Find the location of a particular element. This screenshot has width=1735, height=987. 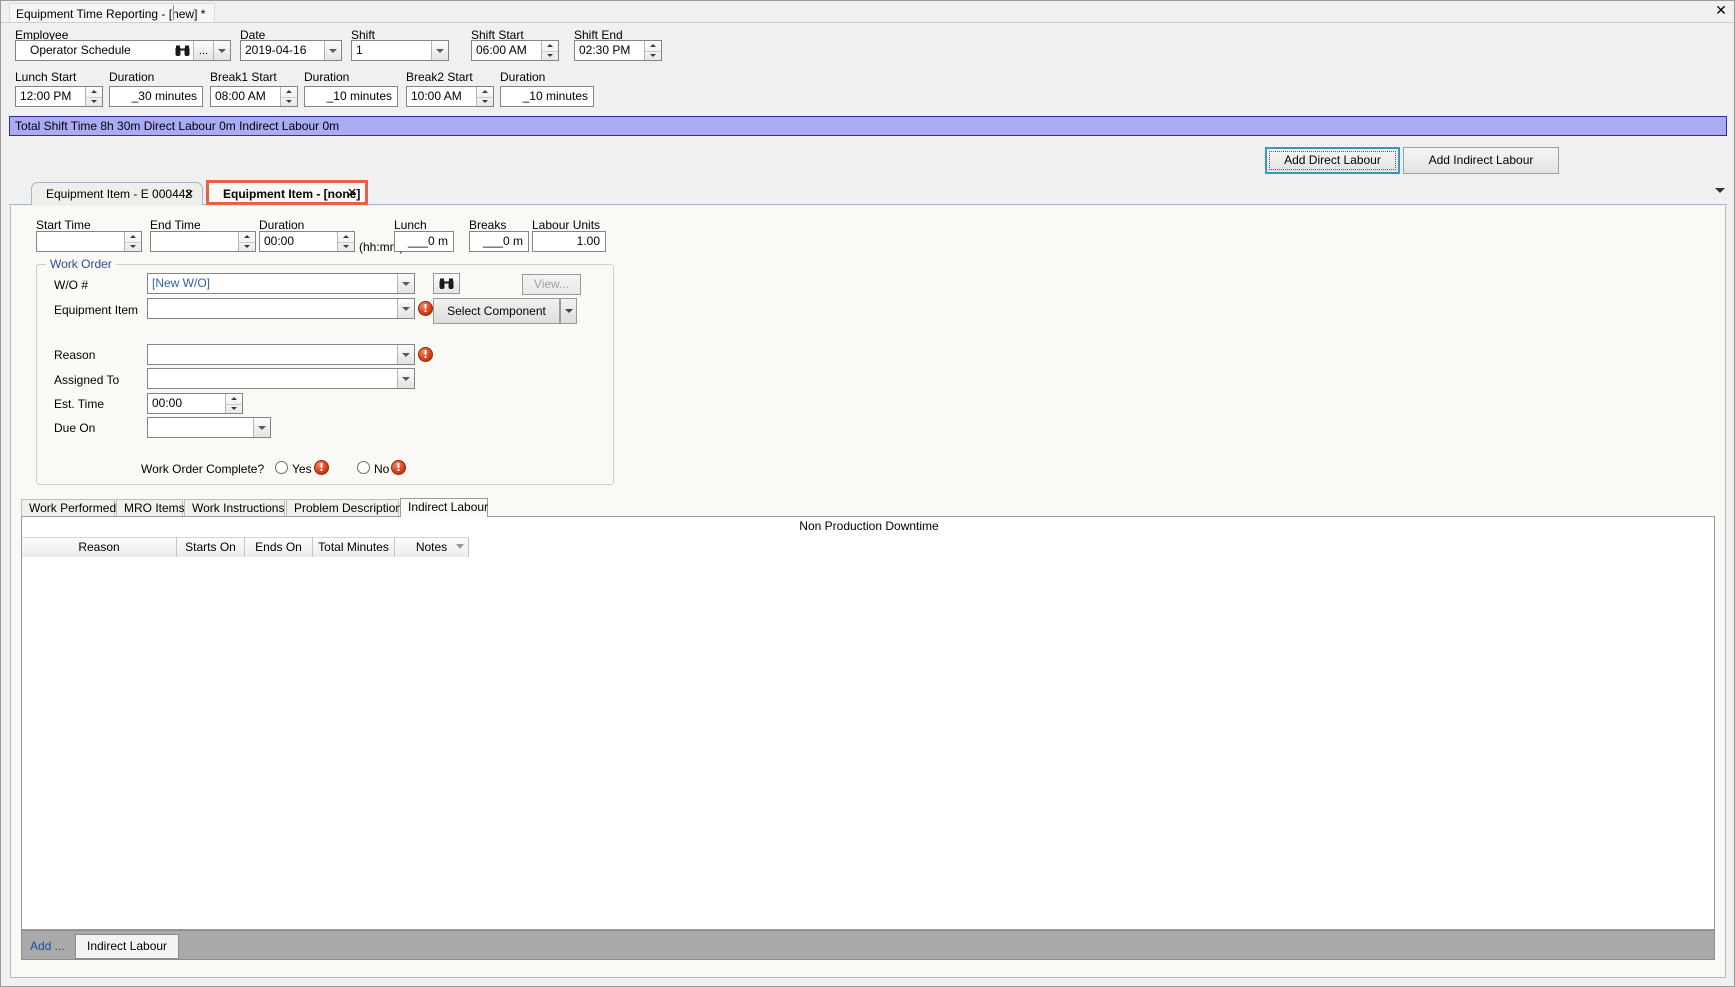

title-bar: Equipment Time Reporting - [new] * ✕ is located at coordinates (867, 12).